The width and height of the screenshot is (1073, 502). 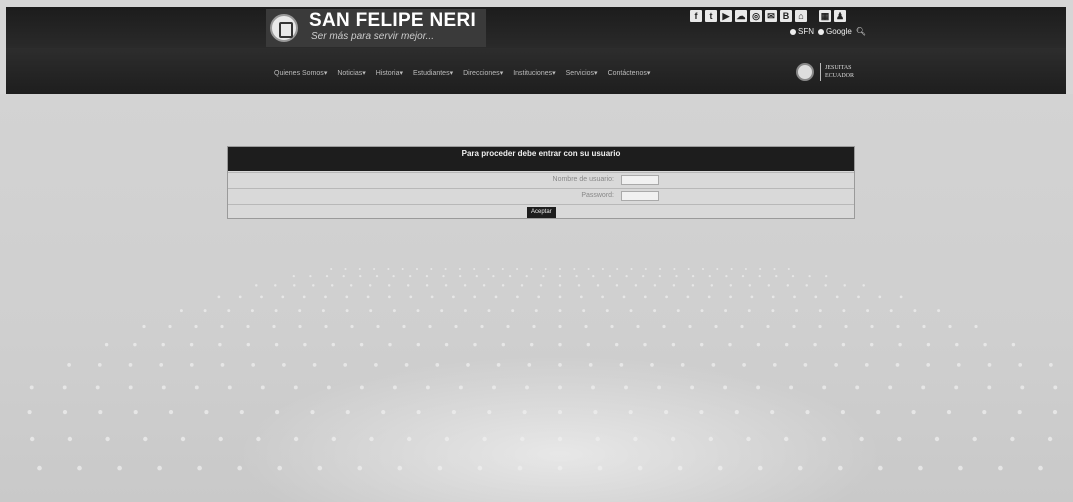 I want to click on site-title: SAN FELIPE NERI, so click(x=392, y=21).